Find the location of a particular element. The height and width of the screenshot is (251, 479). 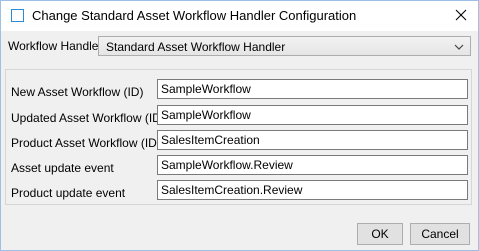

product-asset-workflow-field: SalesItemCreation is located at coordinates (312, 140).